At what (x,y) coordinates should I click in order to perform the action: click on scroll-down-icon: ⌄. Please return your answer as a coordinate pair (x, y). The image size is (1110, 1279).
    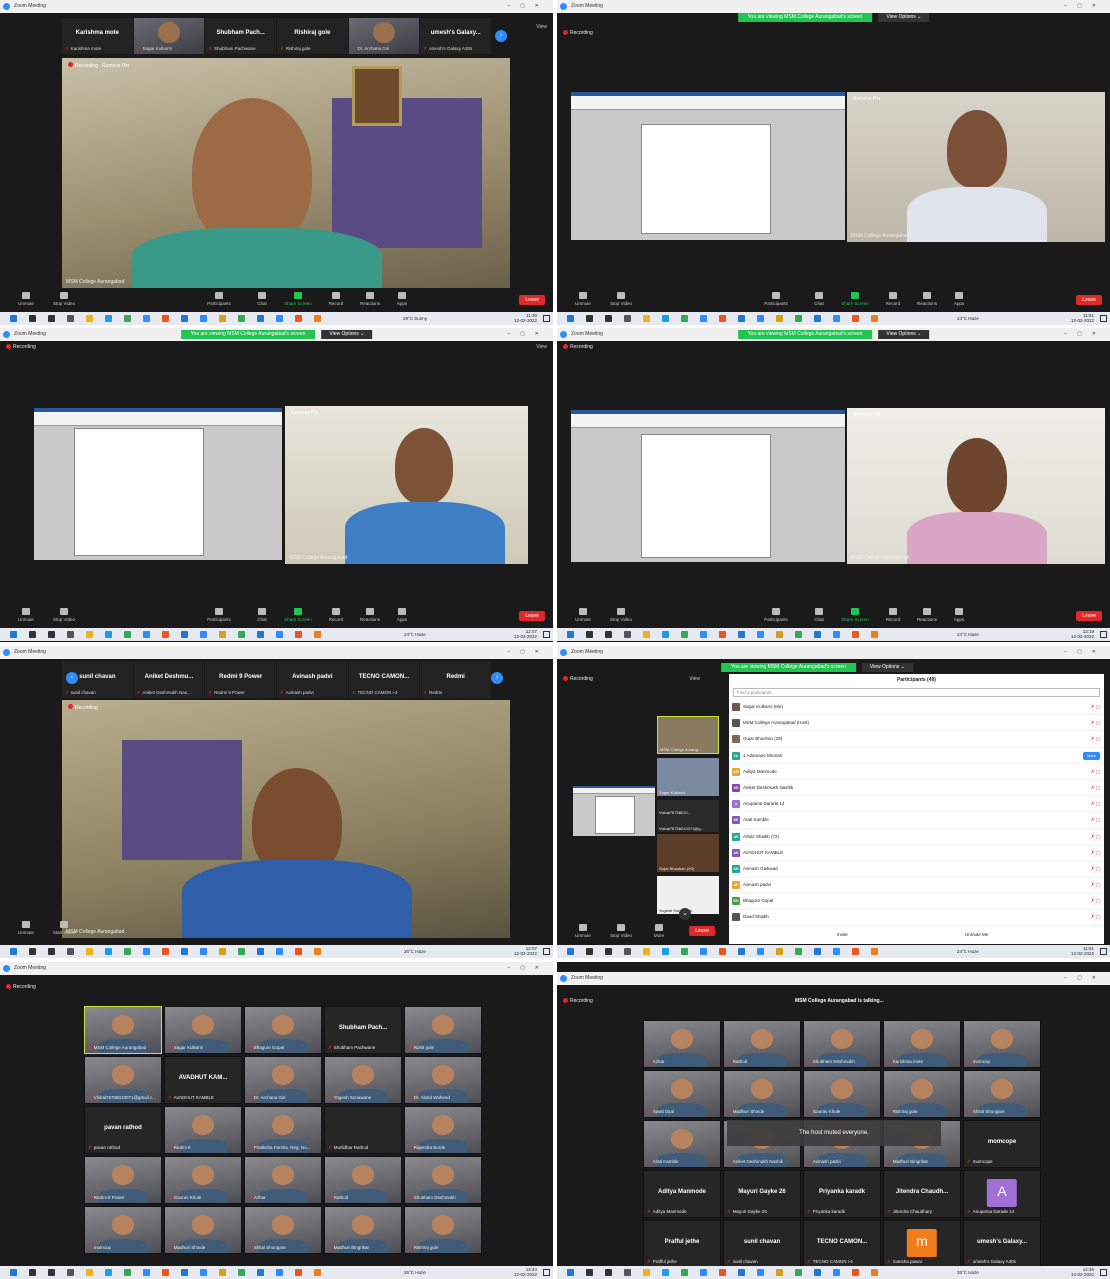
    Looking at the image, I should click on (685, 914).